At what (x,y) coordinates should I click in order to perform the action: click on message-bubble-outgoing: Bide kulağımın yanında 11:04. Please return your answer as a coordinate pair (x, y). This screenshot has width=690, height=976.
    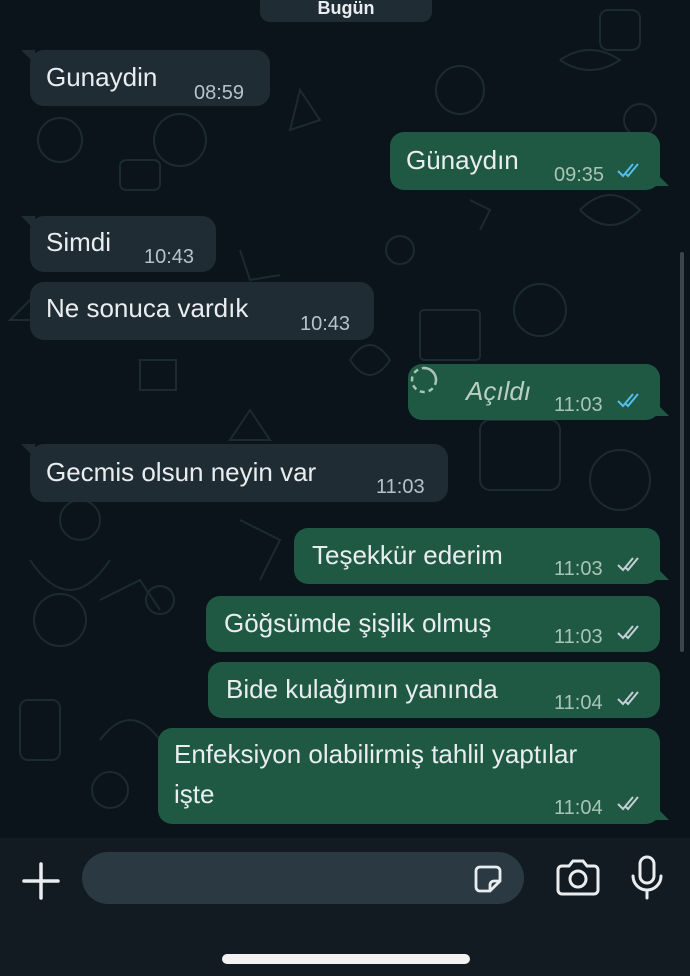
    Looking at the image, I should click on (434, 690).